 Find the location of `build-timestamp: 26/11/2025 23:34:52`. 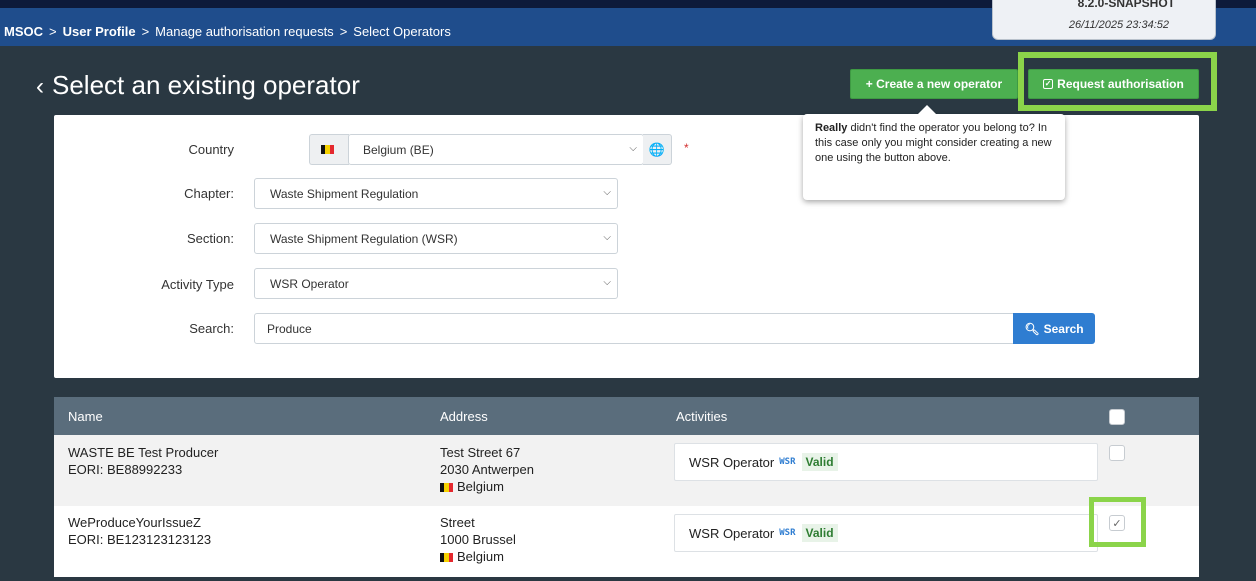

build-timestamp: 26/11/2025 23:34:52 is located at coordinates (1118, 25).